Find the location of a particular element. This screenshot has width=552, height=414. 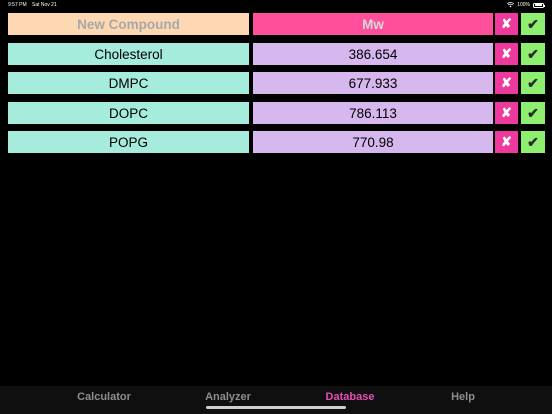

status-right: 100% is located at coordinates (526, 5).